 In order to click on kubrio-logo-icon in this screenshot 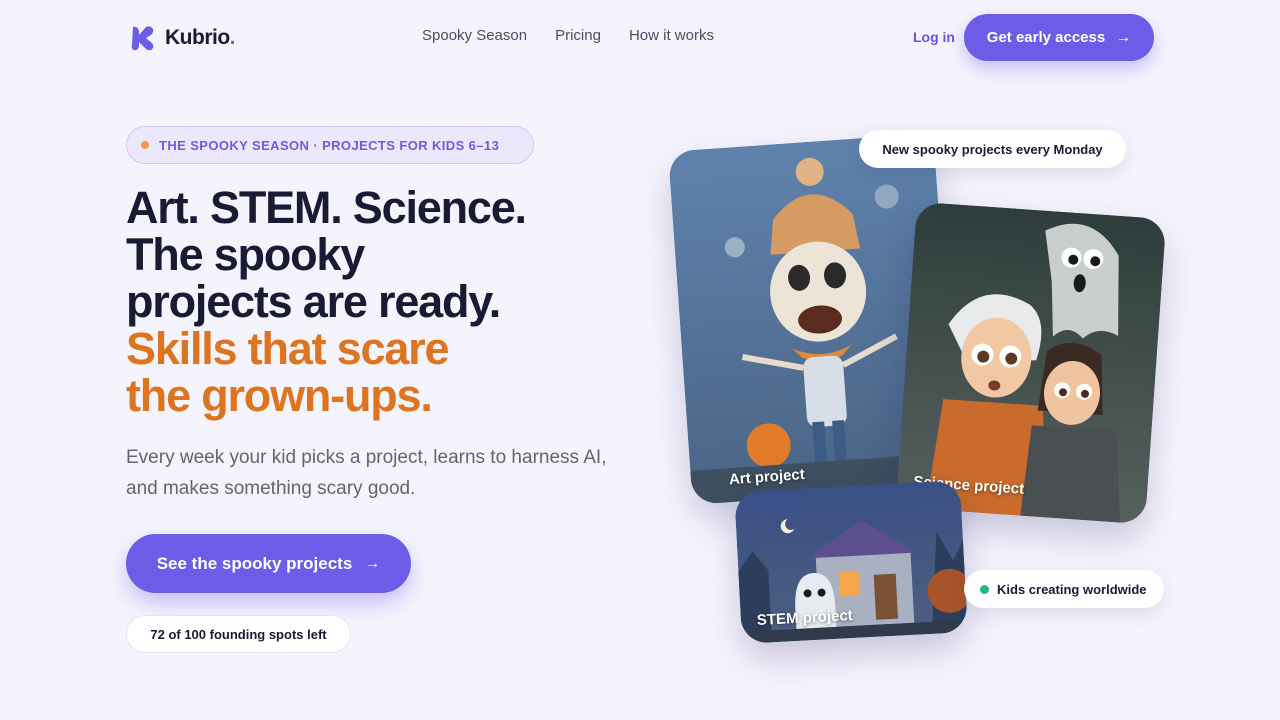, I will do `click(142, 38)`.